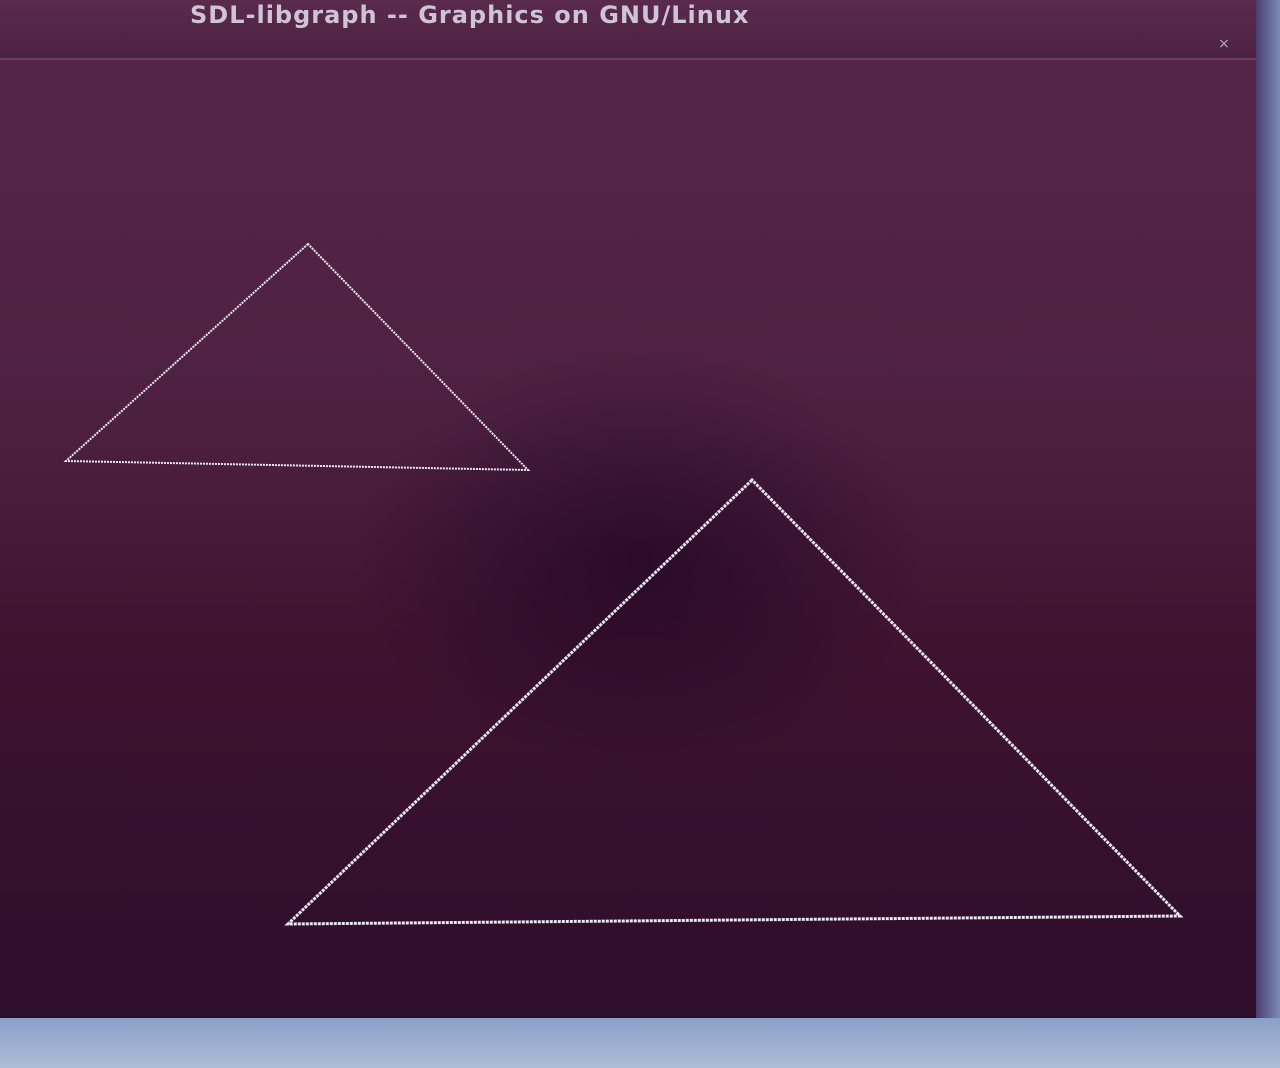 The height and width of the screenshot is (1068, 1280). Describe the element at coordinates (1224, 44) in the screenshot. I see `close-icon: ×` at that location.